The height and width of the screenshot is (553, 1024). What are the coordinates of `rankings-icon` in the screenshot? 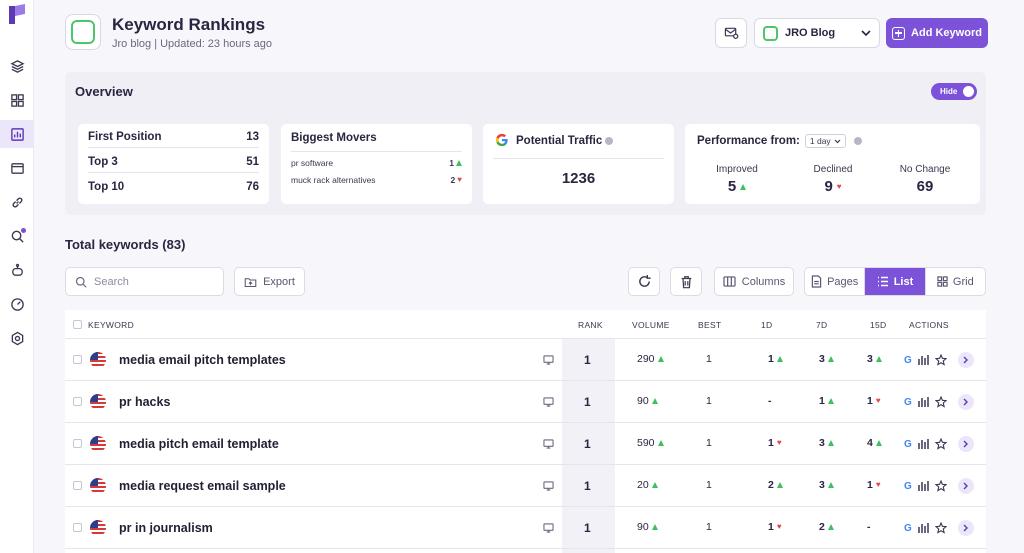 It's located at (17, 134).